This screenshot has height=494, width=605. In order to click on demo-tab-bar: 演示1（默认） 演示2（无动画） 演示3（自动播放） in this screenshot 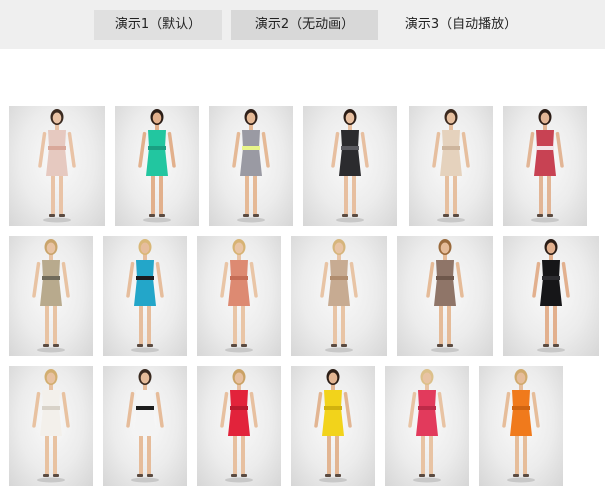, I will do `click(302, 24)`.